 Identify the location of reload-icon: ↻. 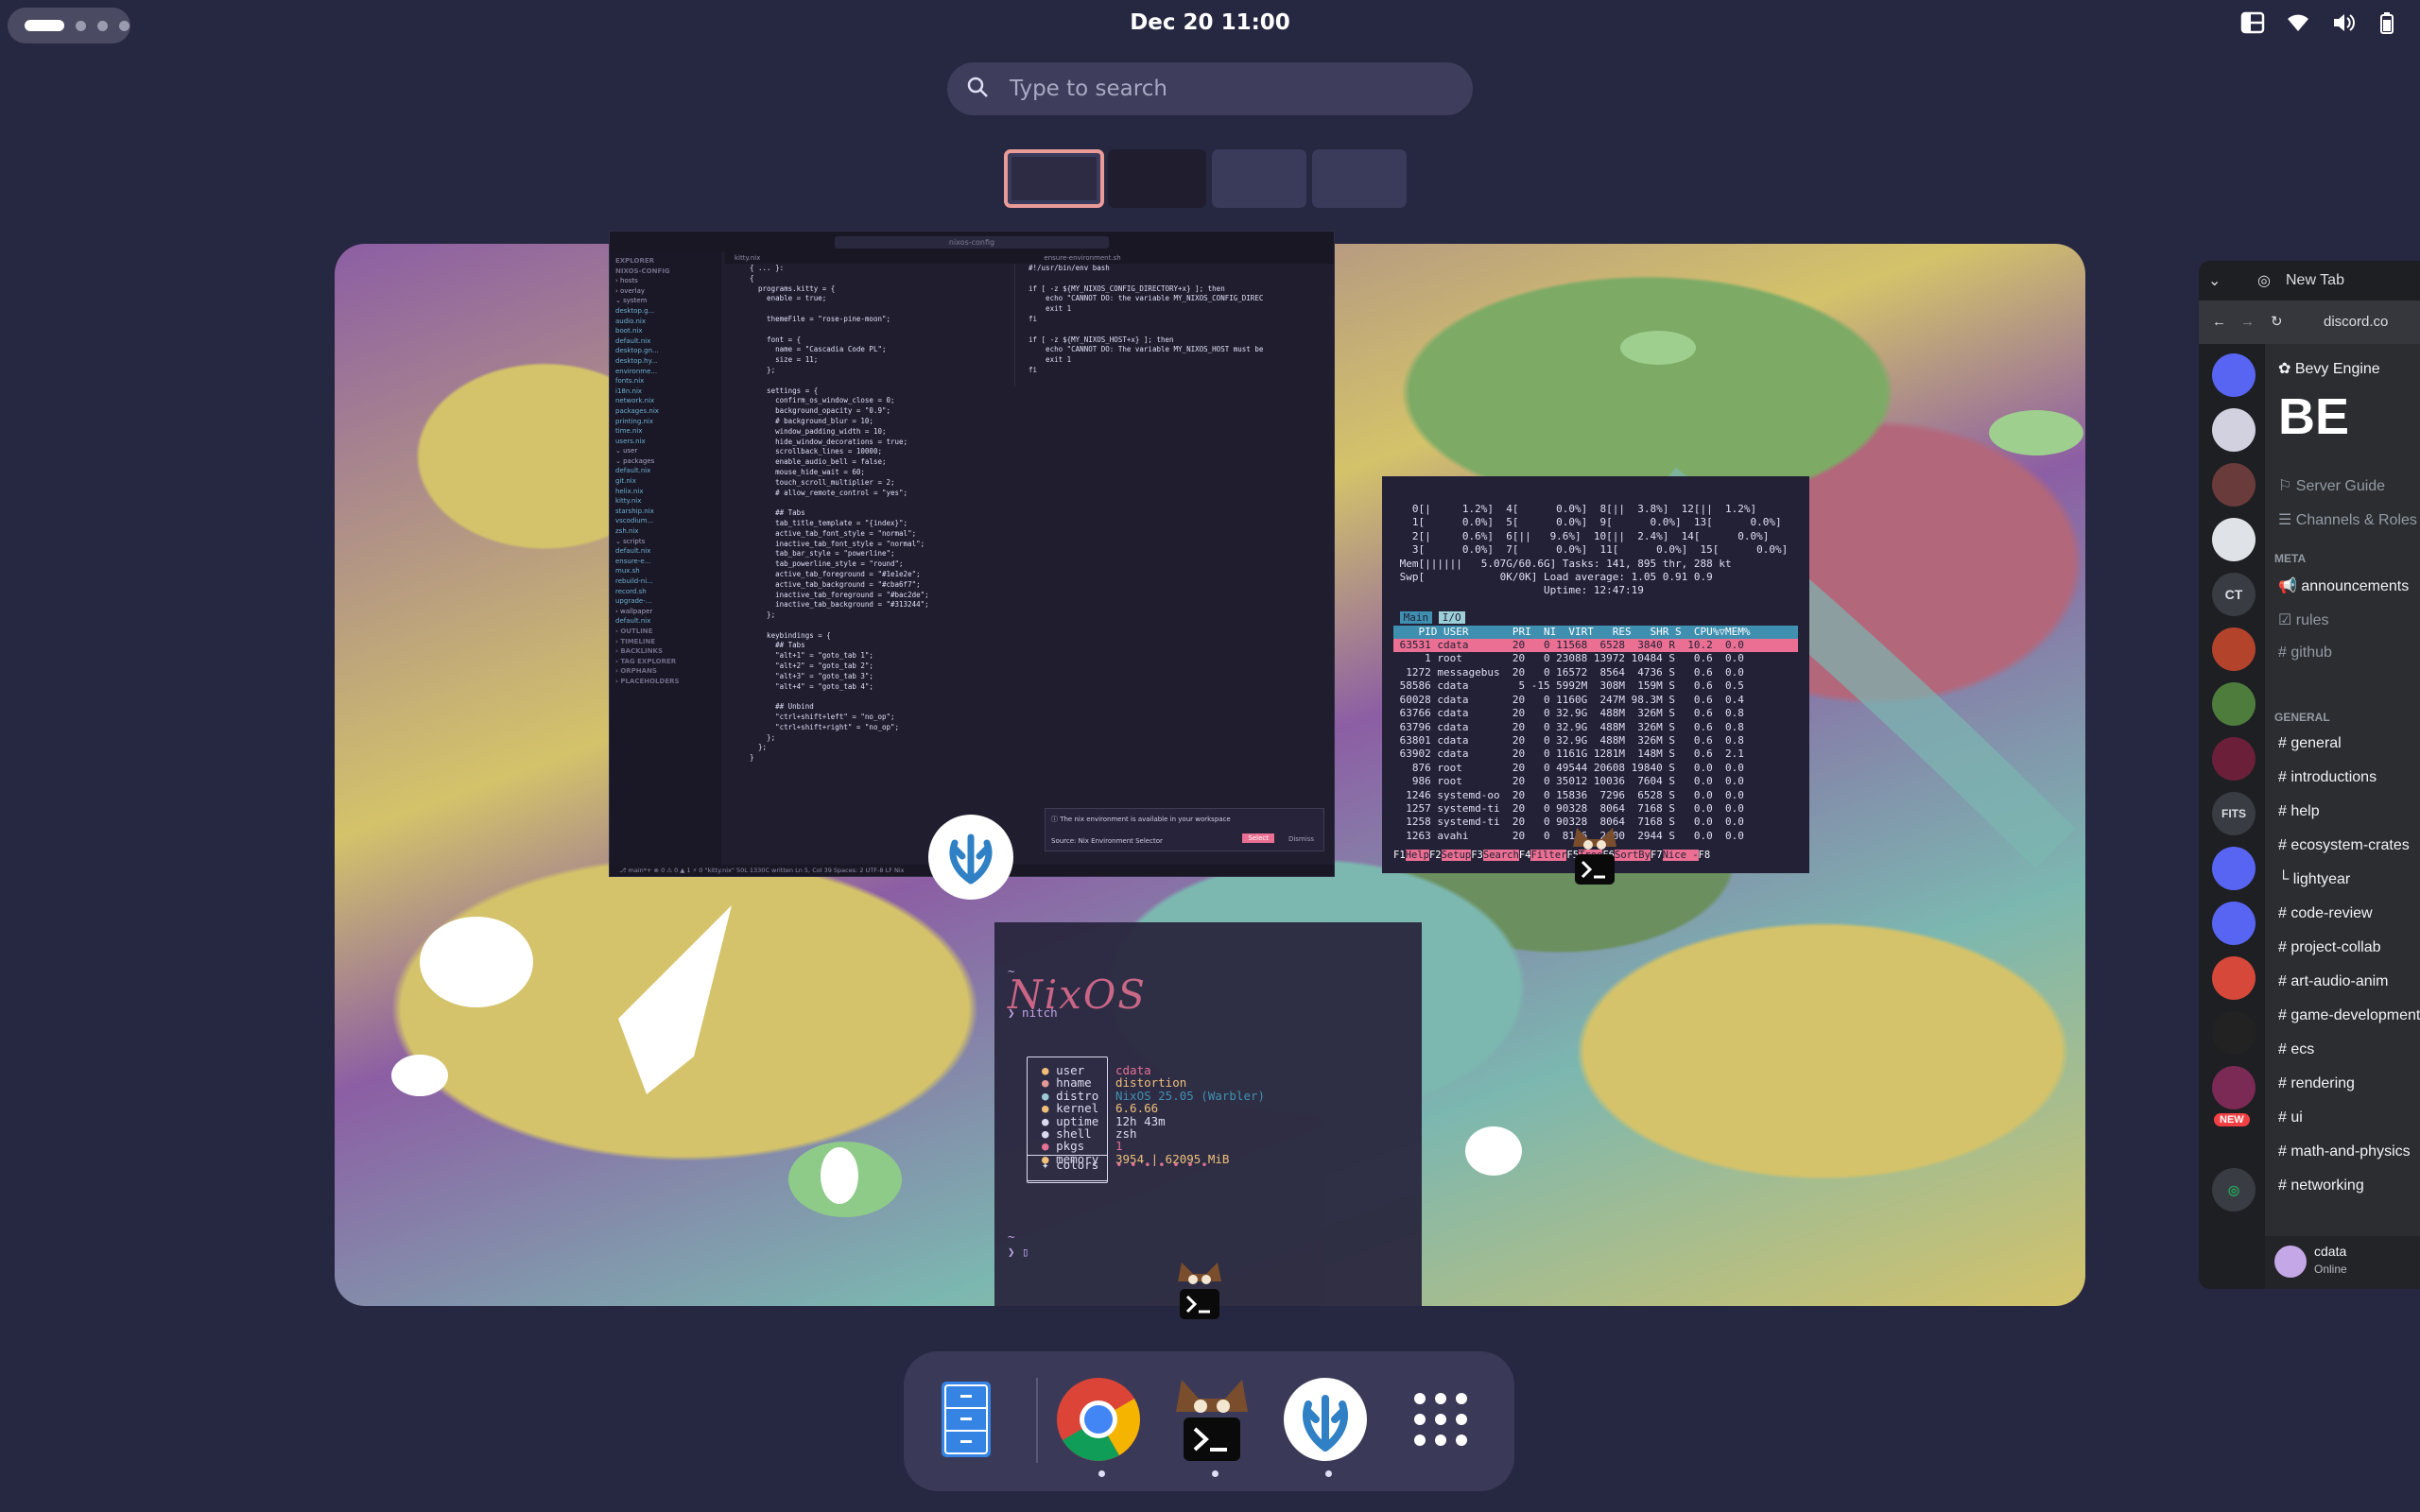
(2277, 322).